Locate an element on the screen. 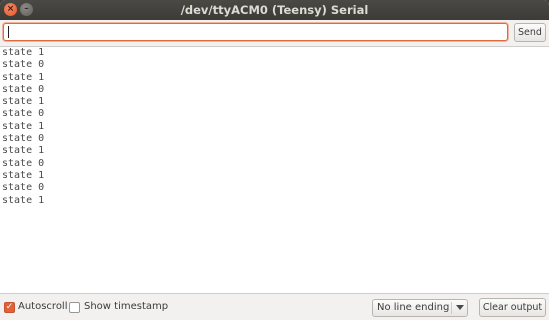 Image resolution: width=549 pixels, height=320 pixels. close-icon: × is located at coordinates (10, 9).